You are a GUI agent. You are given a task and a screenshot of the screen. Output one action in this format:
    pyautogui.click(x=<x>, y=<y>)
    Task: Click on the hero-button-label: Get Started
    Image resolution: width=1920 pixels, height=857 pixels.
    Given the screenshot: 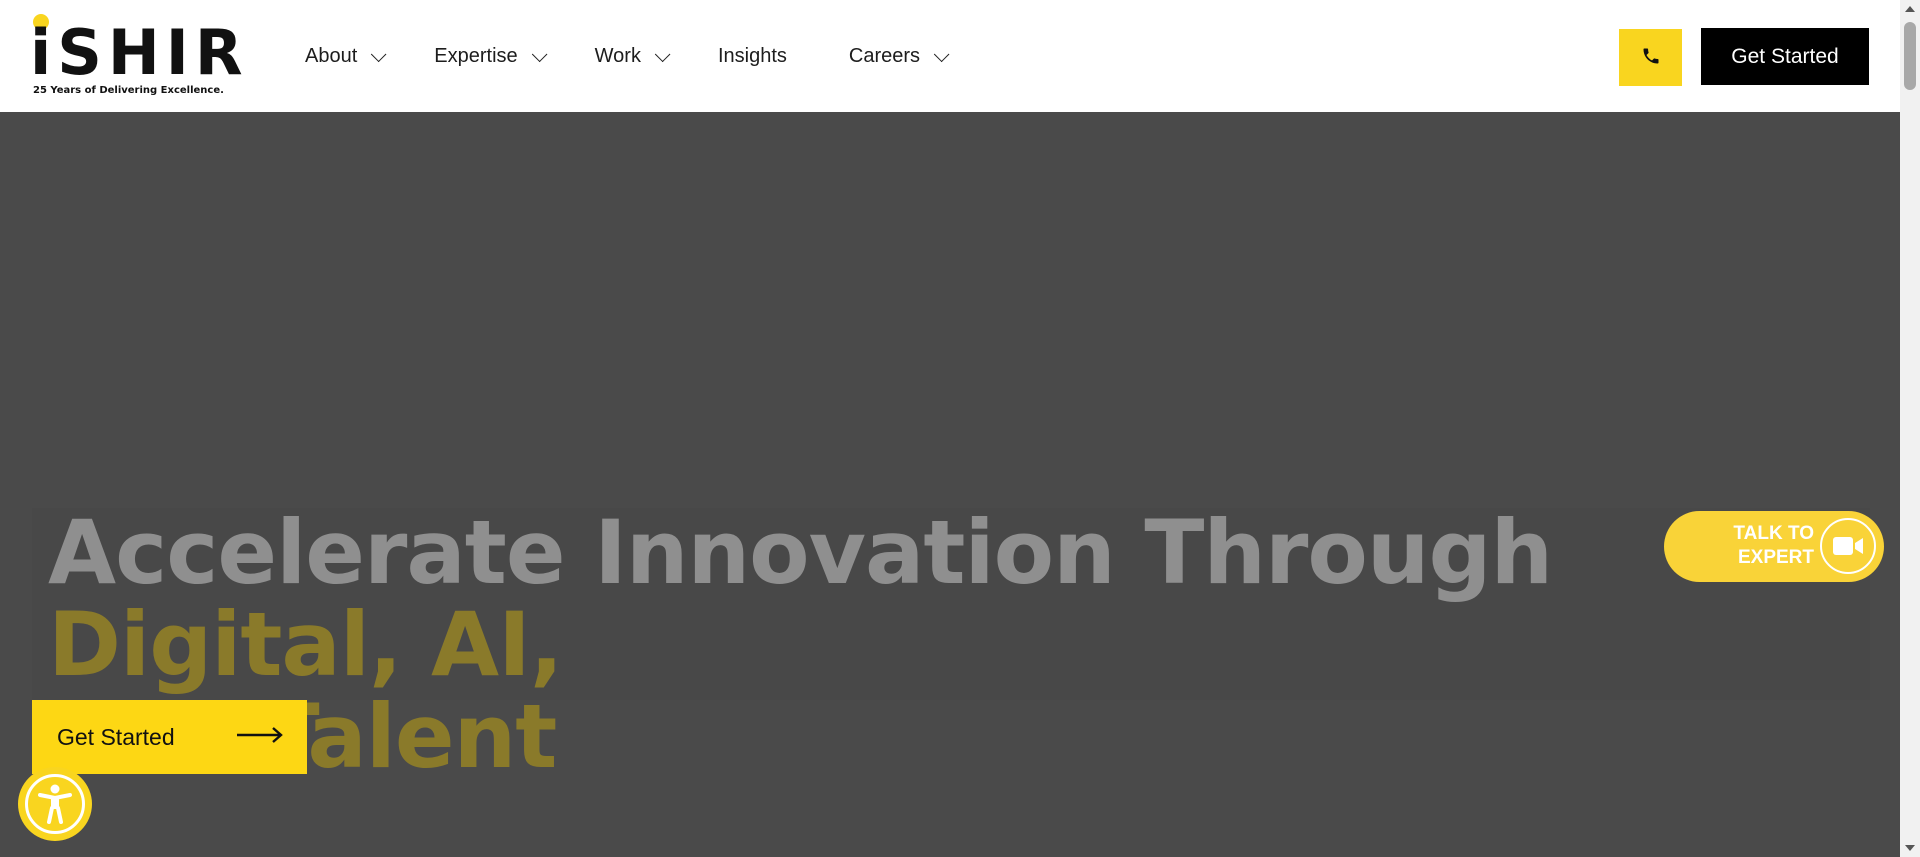 What is the action you would take?
    pyautogui.click(x=116, y=736)
    